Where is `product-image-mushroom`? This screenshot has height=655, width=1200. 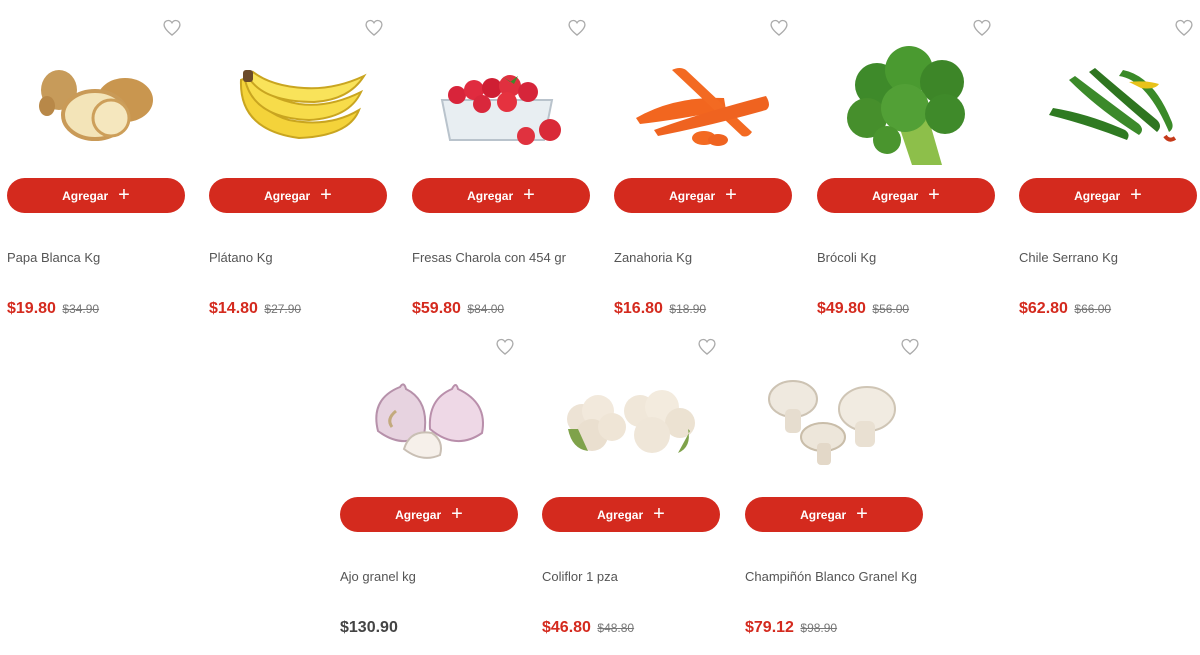
product-image-mushroom is located at coordinates (834, 424).